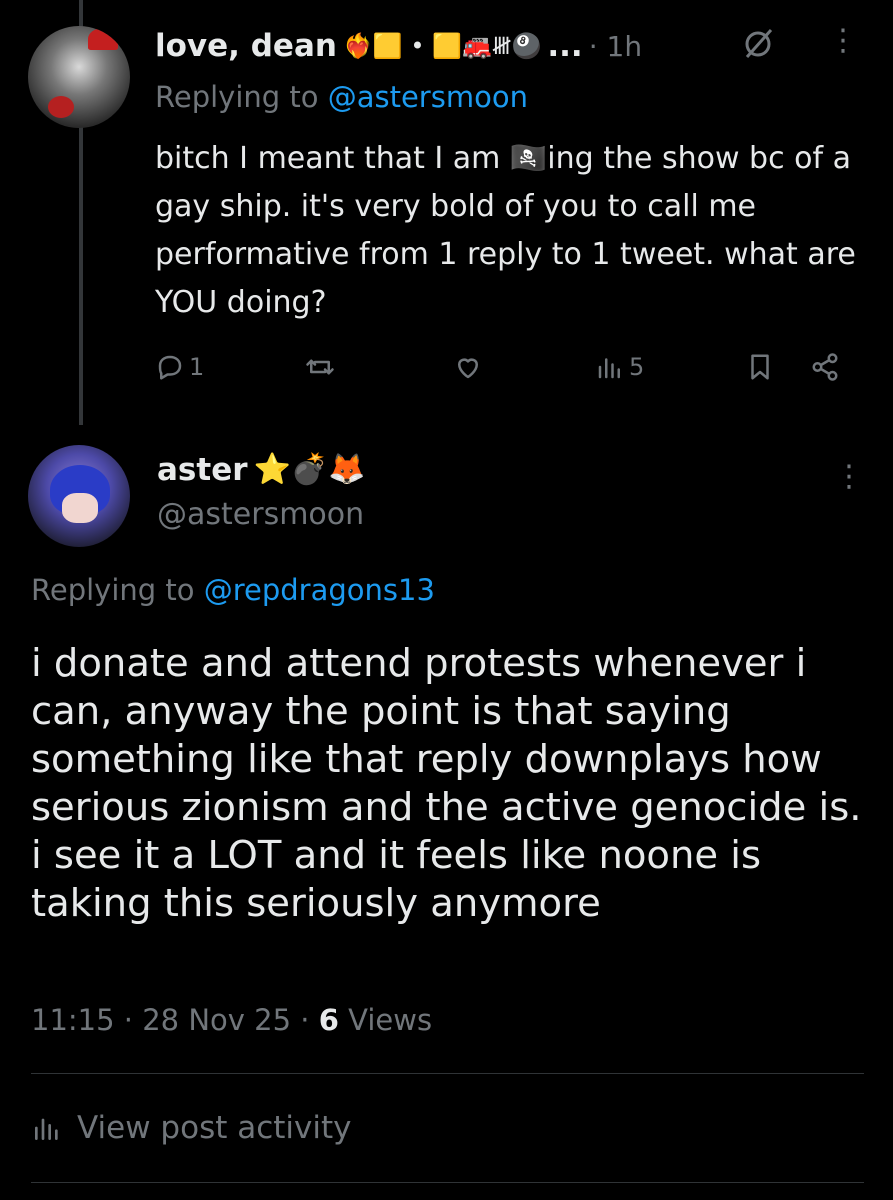  I want to click on name-emojis: ⭐💣🦊, so click(309, 469).